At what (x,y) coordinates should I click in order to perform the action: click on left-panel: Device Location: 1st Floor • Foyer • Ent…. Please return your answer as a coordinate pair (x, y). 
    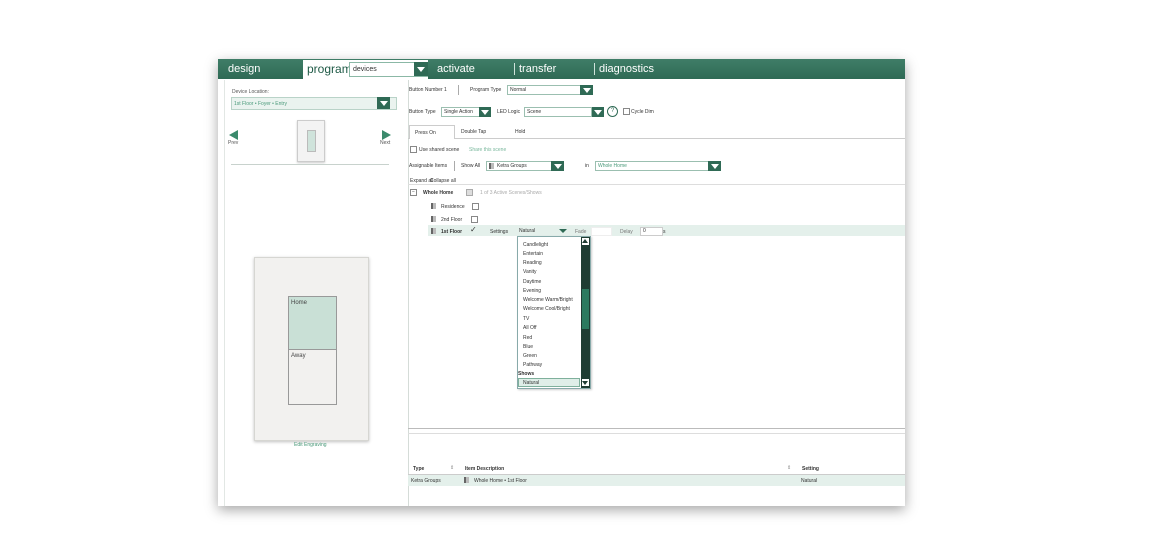
    Looking at the image, I should click on (316, 293).